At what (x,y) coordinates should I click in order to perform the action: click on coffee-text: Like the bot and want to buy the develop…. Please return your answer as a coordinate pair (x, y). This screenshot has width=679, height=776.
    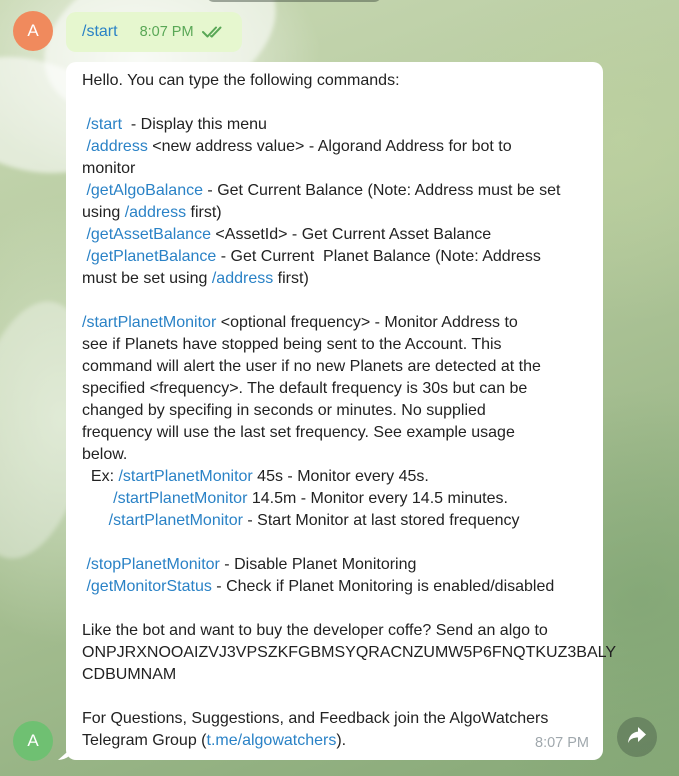
    Looking at the image, I should click on (315, 630).